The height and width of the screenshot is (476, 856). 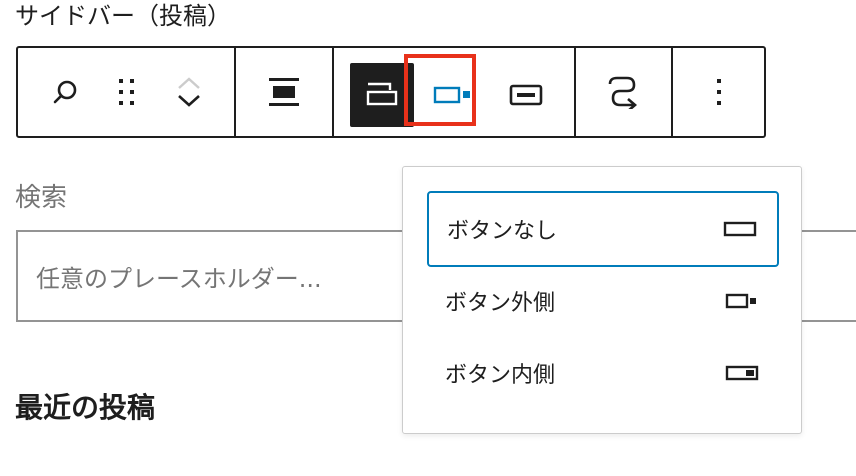 I want to click on alignment-button, so click(x=284, y=92).